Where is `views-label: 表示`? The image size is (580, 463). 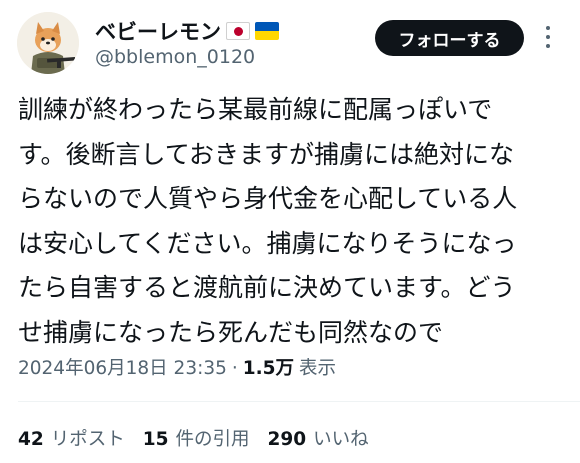 views-label: 表示 is located at coordinates (318, 368).